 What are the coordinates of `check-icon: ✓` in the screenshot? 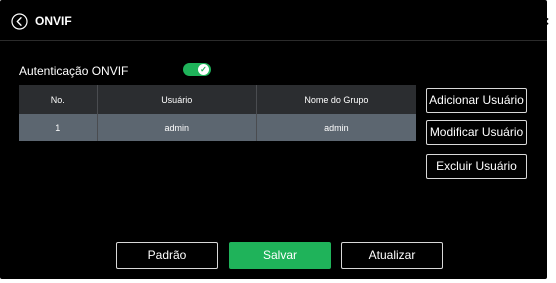 It's located at (203, 69).